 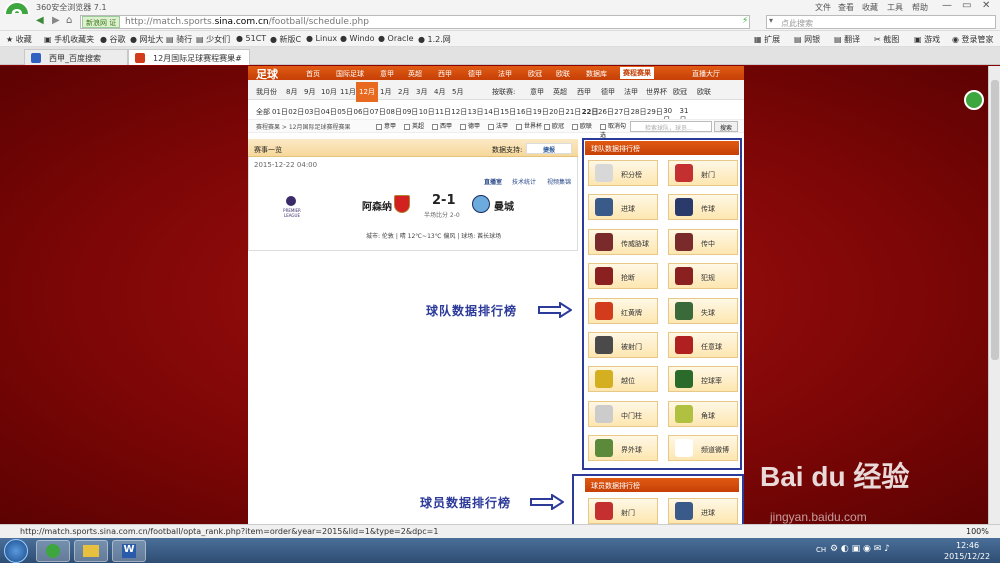 I want to click on nav-seriea: 意甲, so click(x=387, y=74).